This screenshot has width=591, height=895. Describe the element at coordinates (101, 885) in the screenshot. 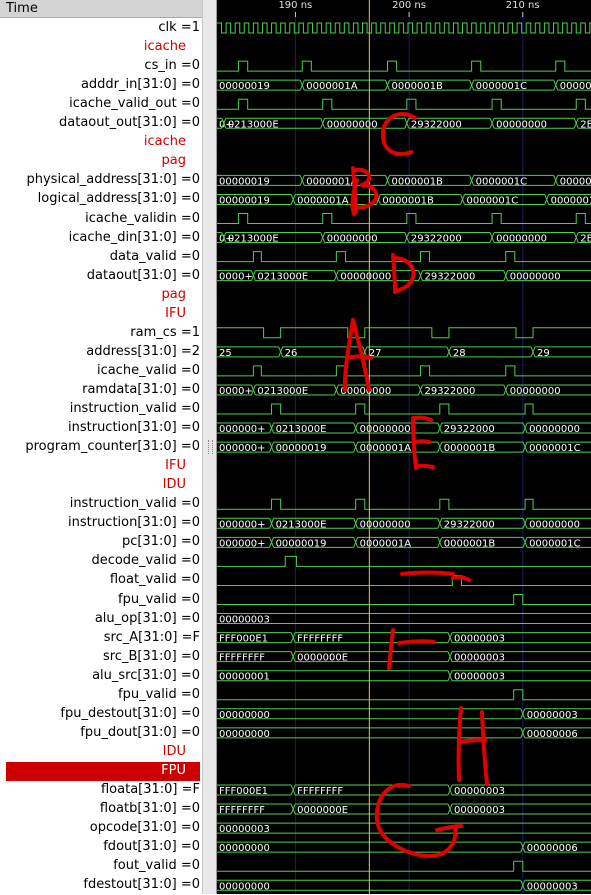

I see `signal-row: fdestout[31:0] =0` at that location.